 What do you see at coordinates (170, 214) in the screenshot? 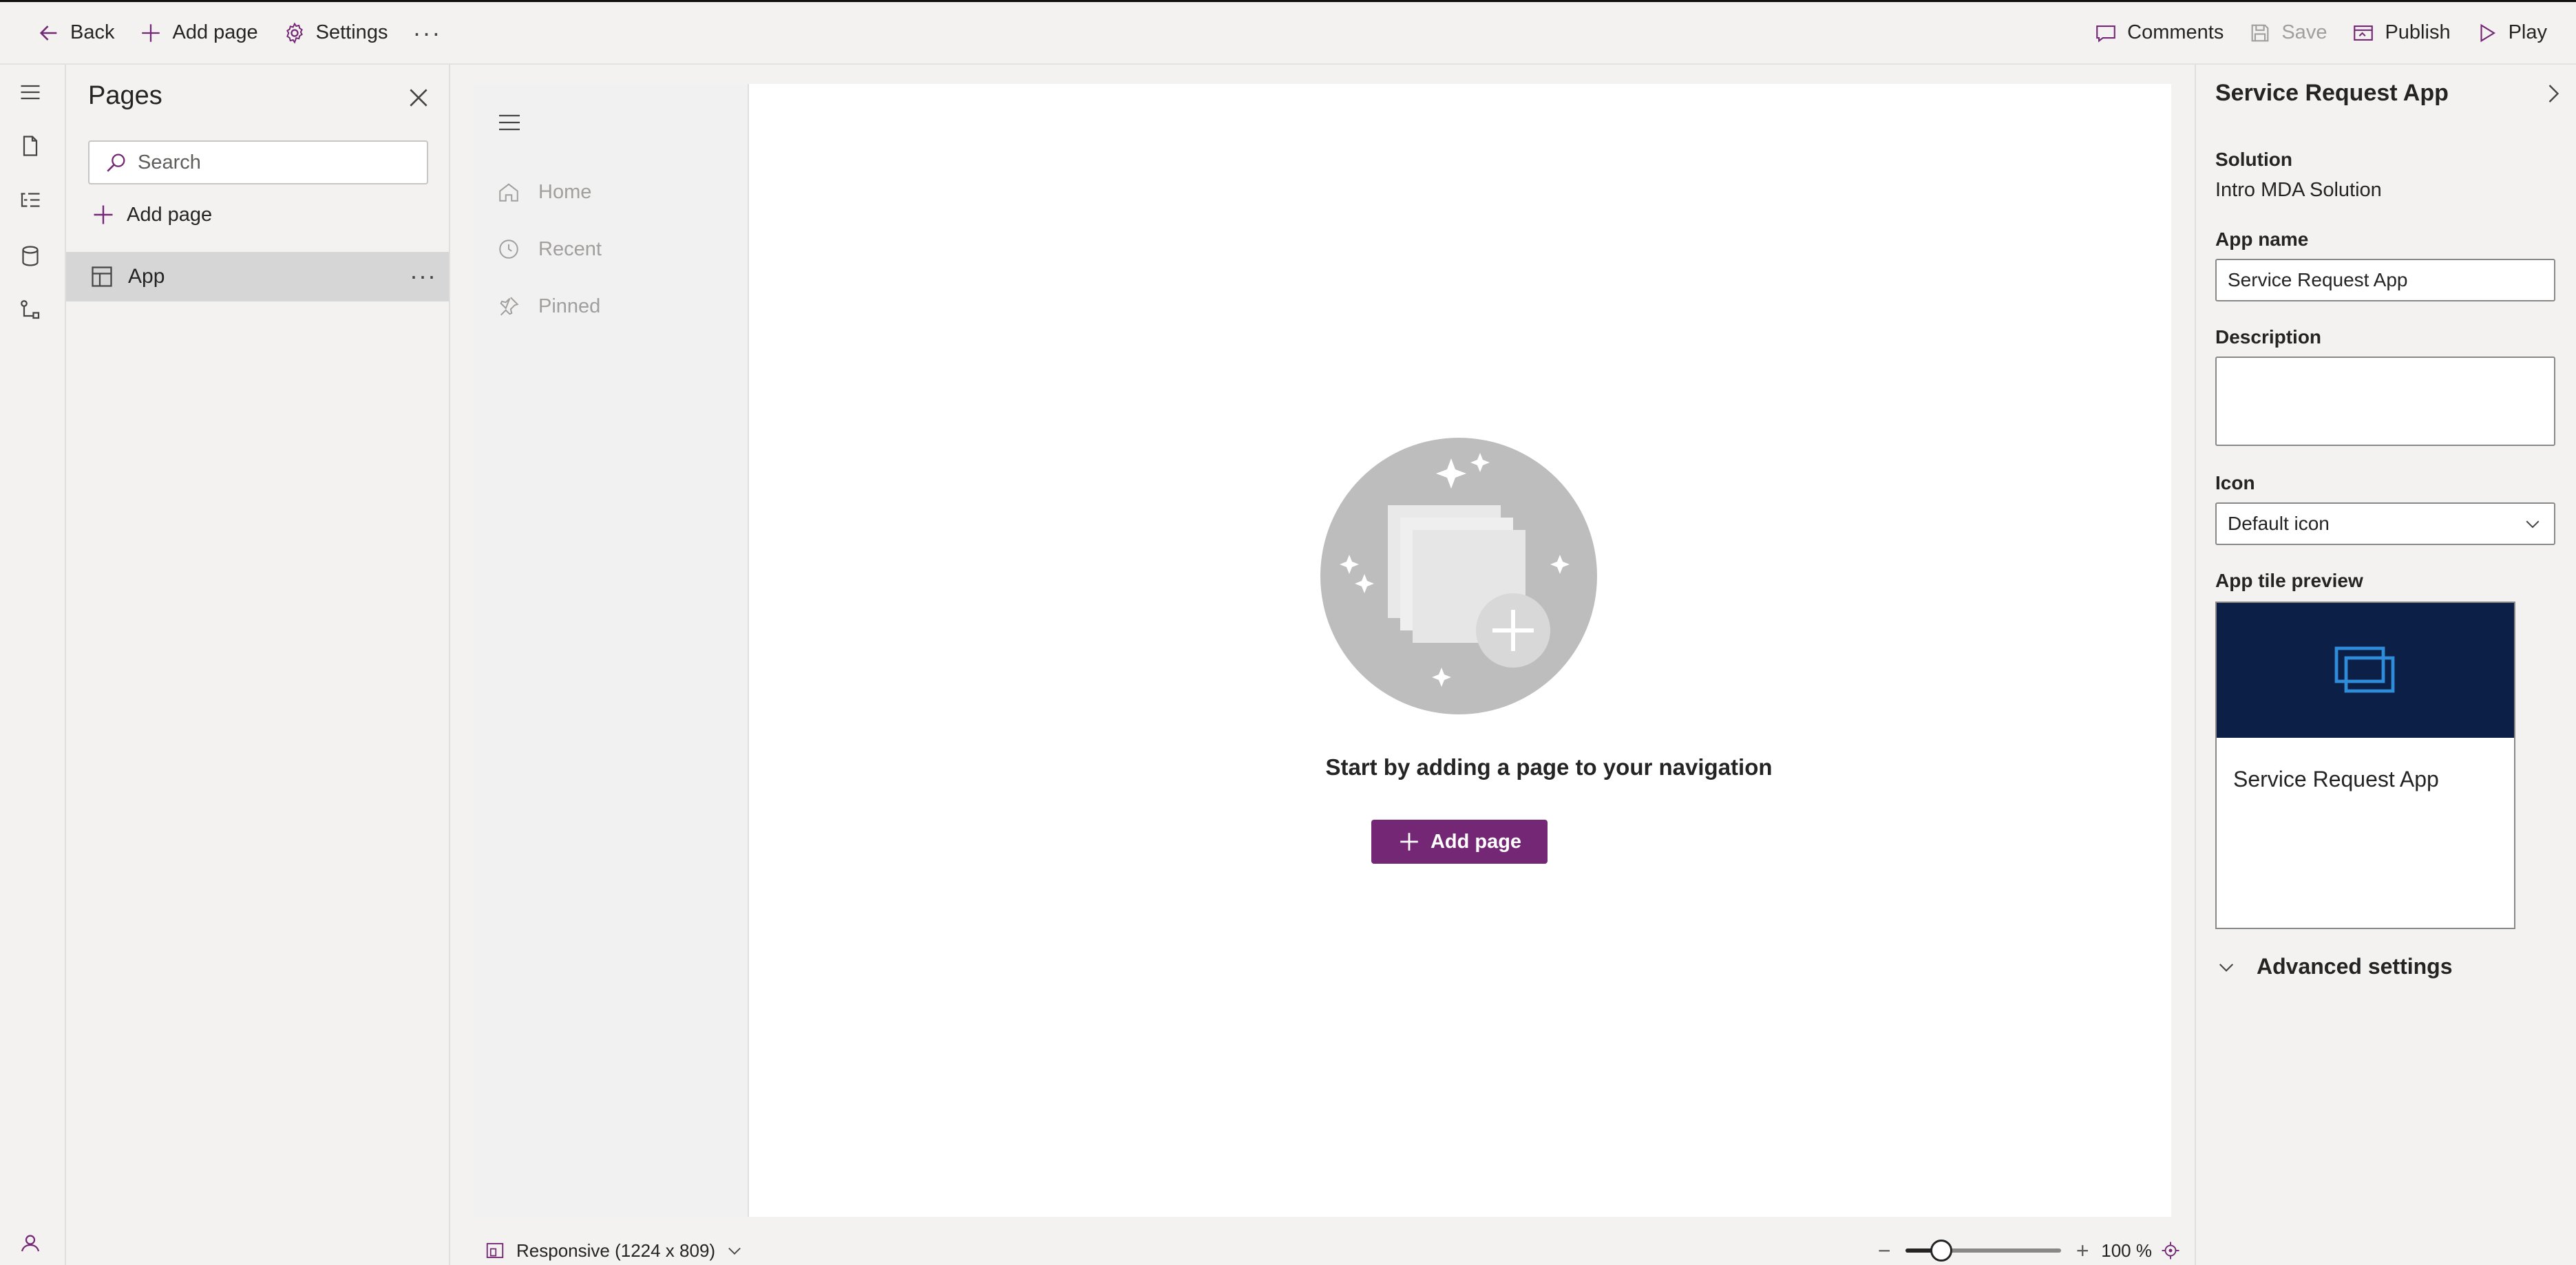
I see `pages-add-page-label: Add page` at bounding box center [170, 214].